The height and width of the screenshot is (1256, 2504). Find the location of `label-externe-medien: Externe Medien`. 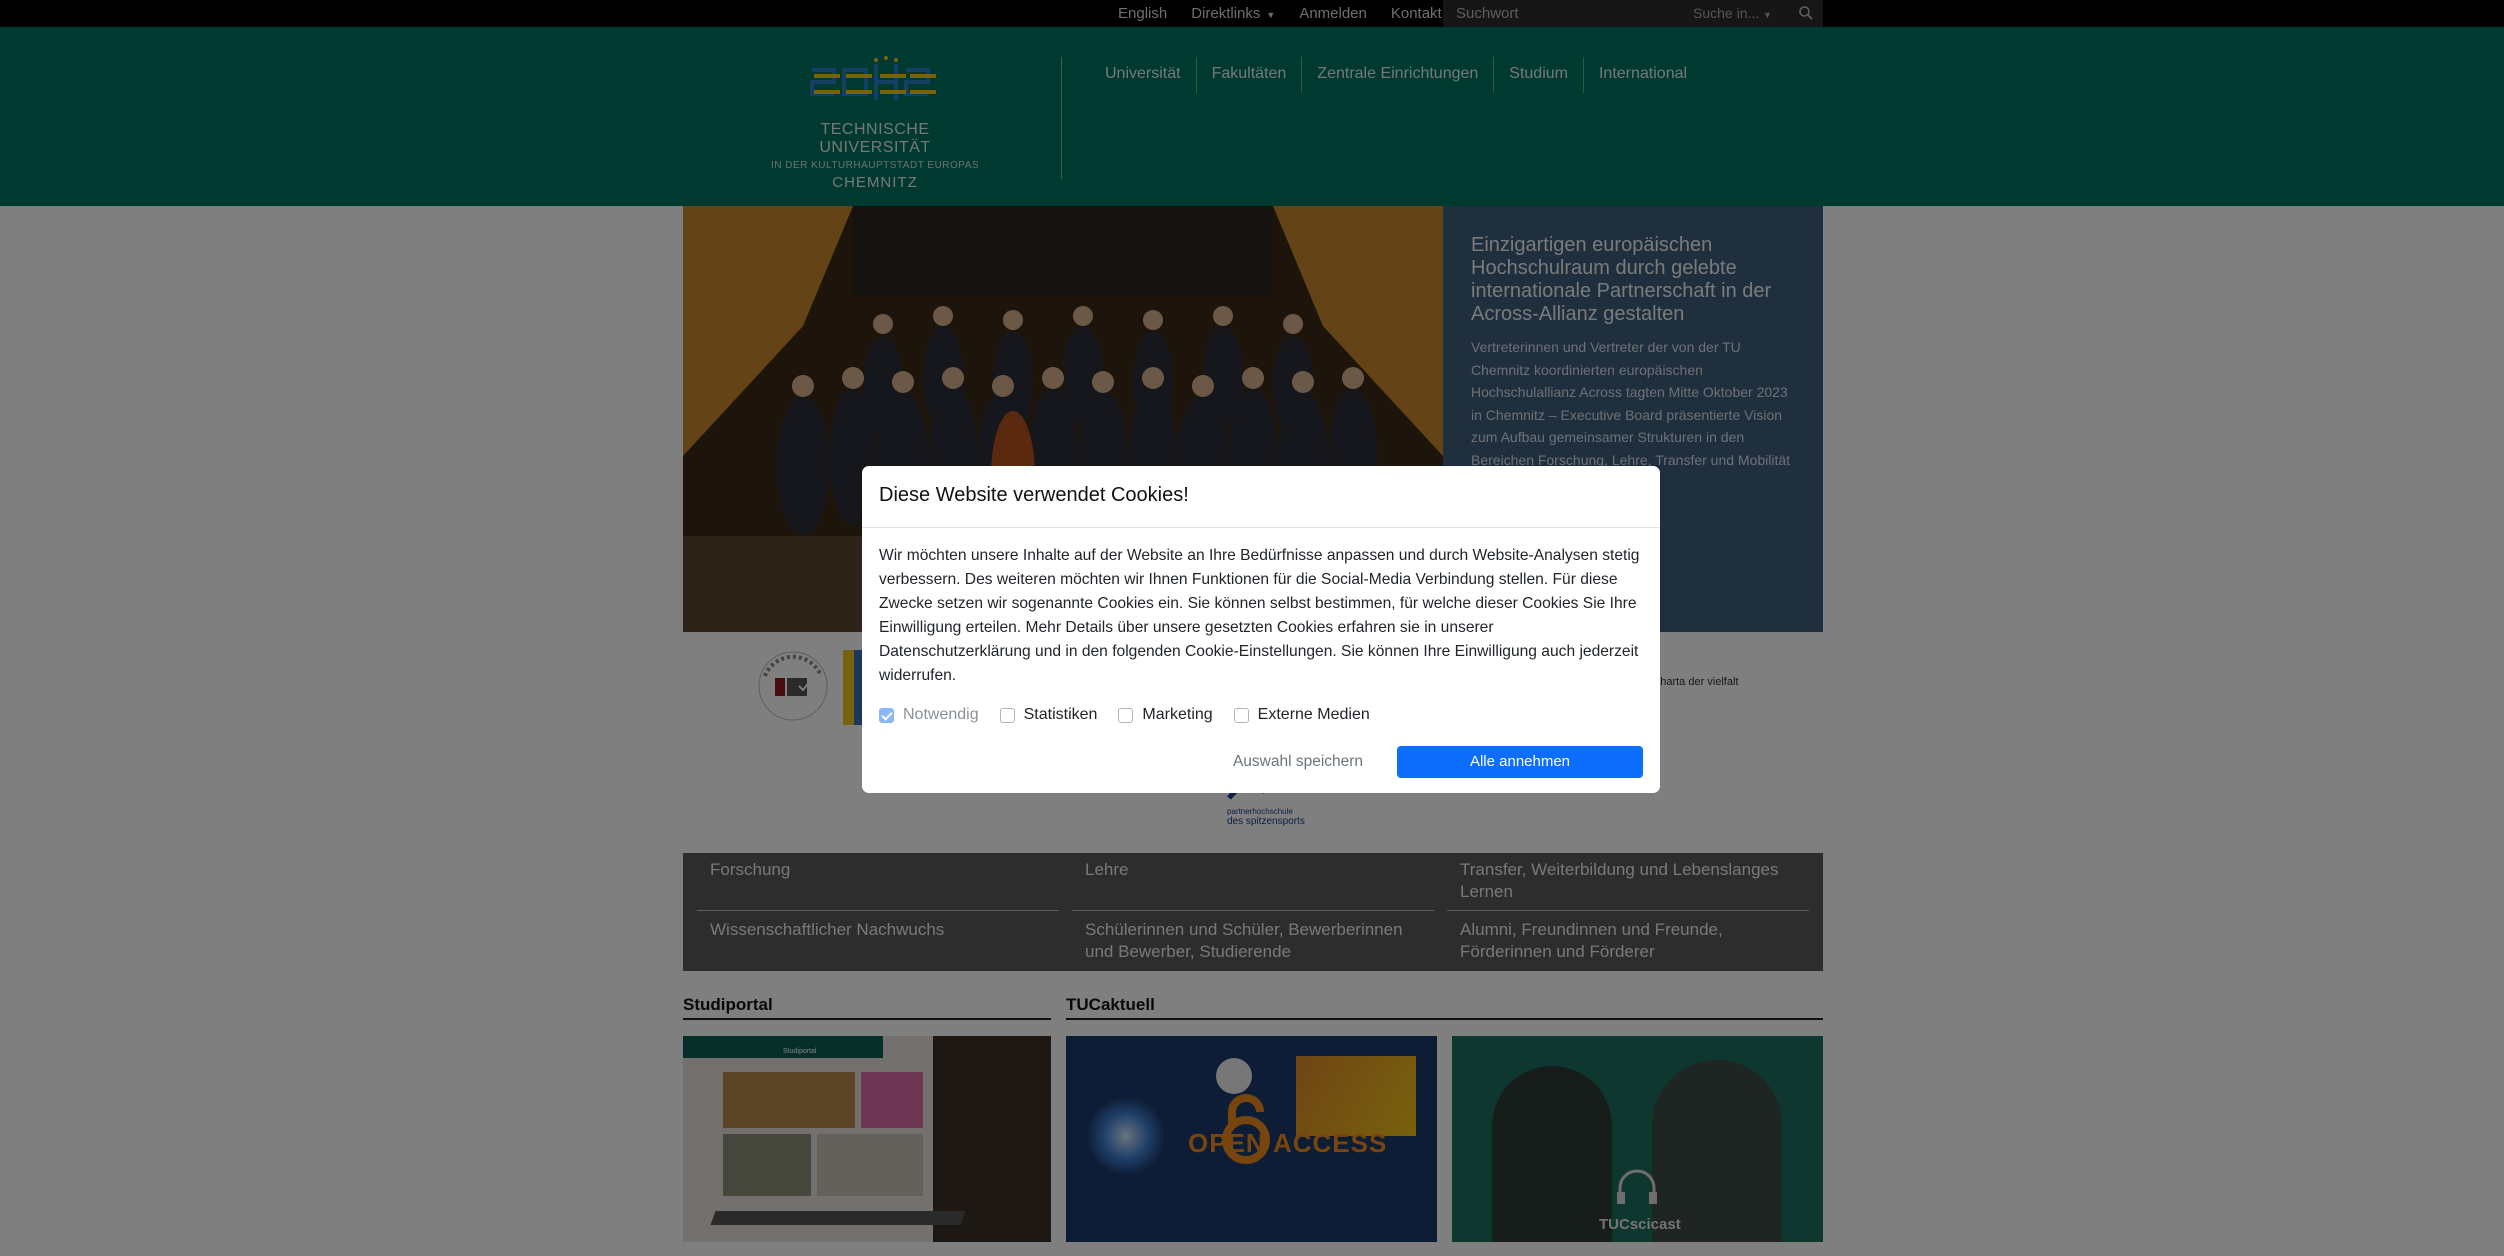

label-externe-medien: Externe Medien is located at coordinates (1314, 715).